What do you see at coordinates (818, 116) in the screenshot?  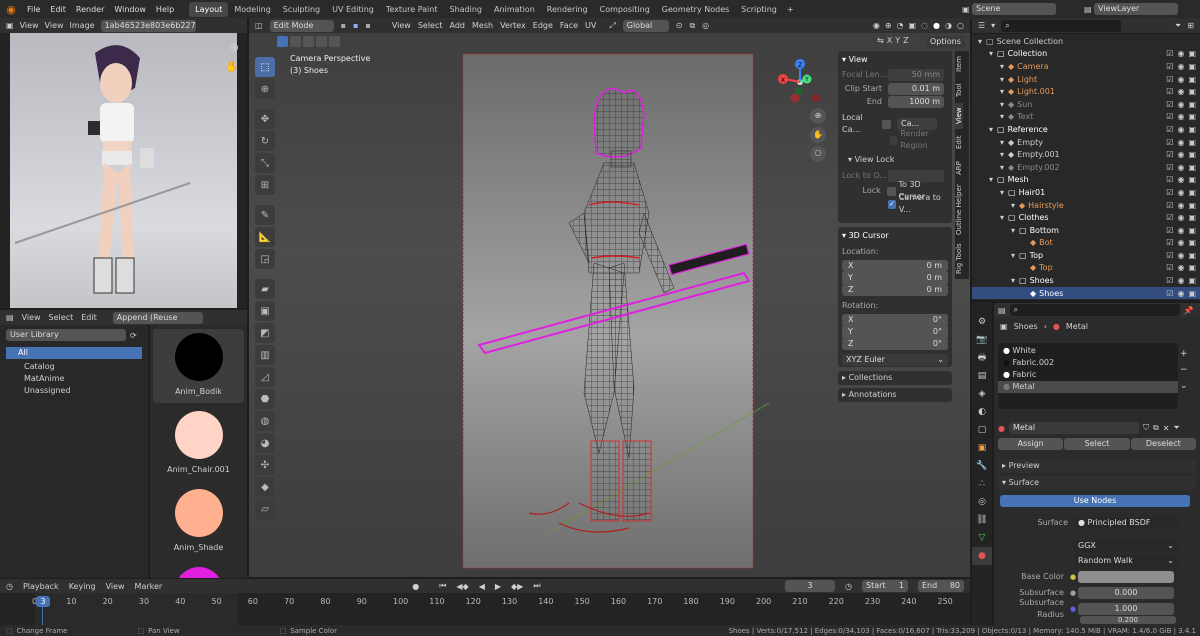 I see `zoom-view-icon: ⊕` at bounding box center [818, 116].